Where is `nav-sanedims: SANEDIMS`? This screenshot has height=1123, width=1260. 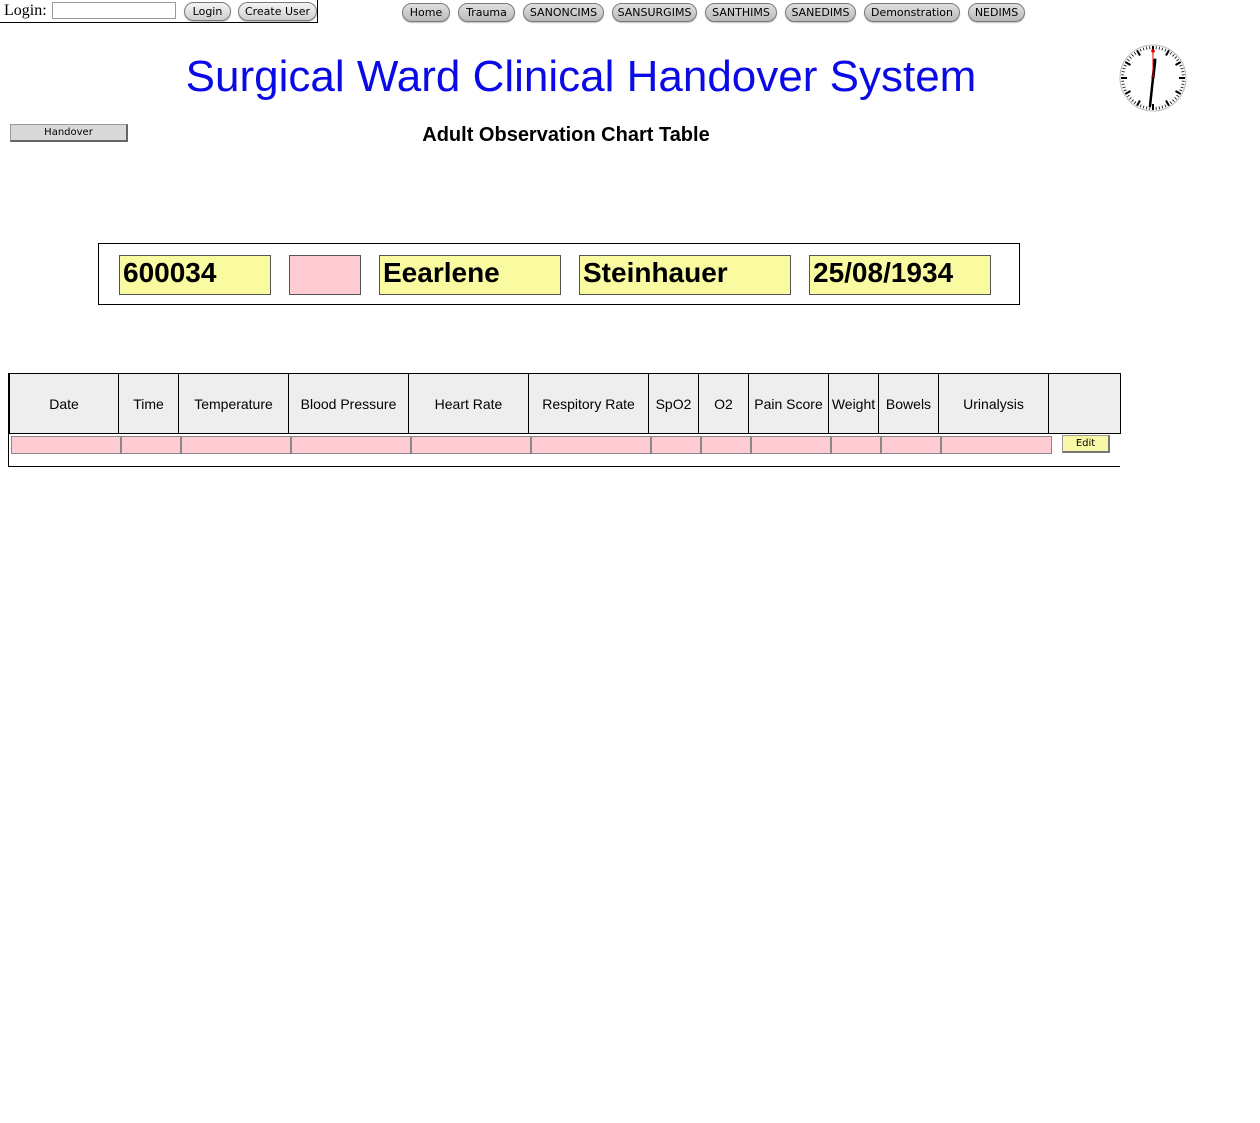 nav-sanedims: SANEDIMS is located at coordinates (820, 12).